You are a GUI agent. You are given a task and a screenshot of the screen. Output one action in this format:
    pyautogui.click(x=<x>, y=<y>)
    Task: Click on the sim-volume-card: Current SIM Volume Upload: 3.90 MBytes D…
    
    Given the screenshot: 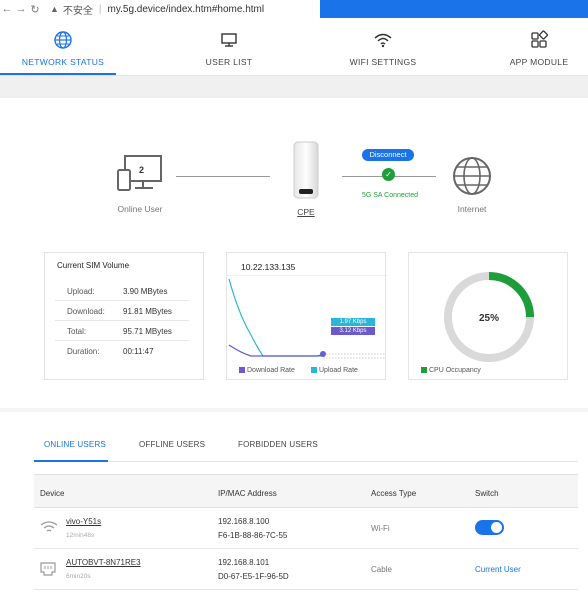 What is the action you would take?
    pyautogui.click(x=124, y=316)
    